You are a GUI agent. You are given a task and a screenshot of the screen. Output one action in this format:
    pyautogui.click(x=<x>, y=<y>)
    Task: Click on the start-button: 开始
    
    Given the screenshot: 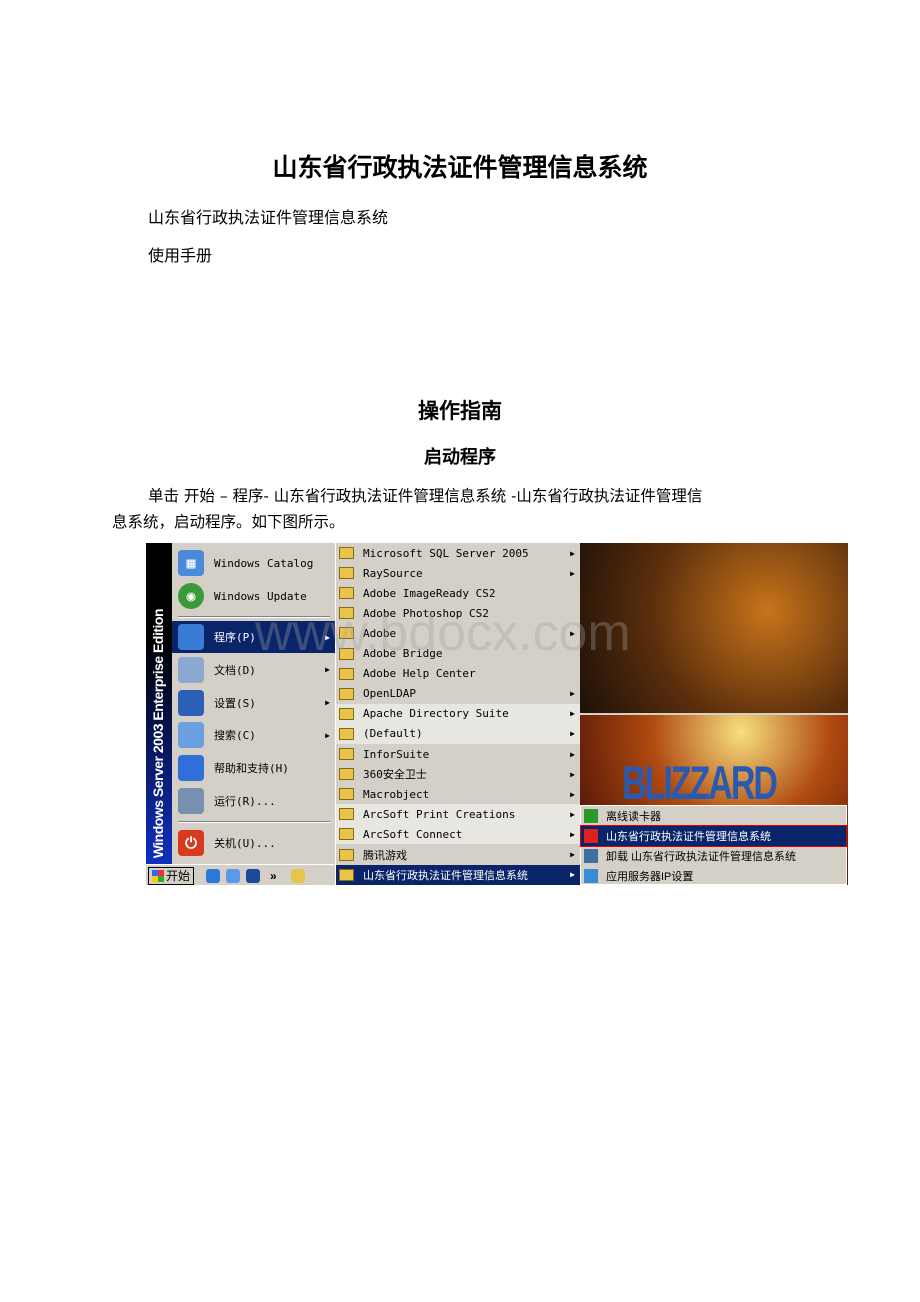 What is the action you would take?
    pyautogui.click(x=171, y=875)
    